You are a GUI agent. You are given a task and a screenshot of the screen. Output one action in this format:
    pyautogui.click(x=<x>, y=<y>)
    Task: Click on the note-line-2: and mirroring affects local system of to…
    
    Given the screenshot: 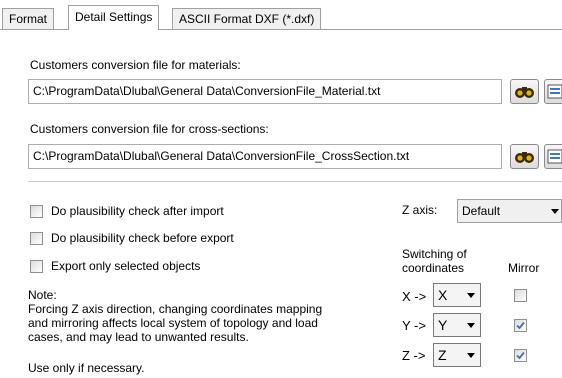 What is the action you would take?
    pyautogui.click(x=173, y=323)
    